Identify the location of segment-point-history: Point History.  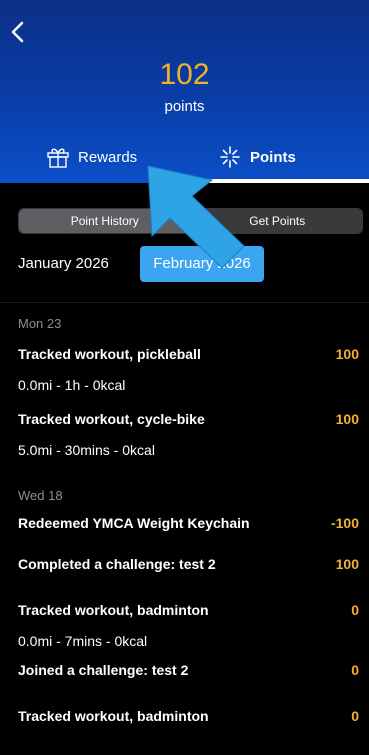
(105, 221).